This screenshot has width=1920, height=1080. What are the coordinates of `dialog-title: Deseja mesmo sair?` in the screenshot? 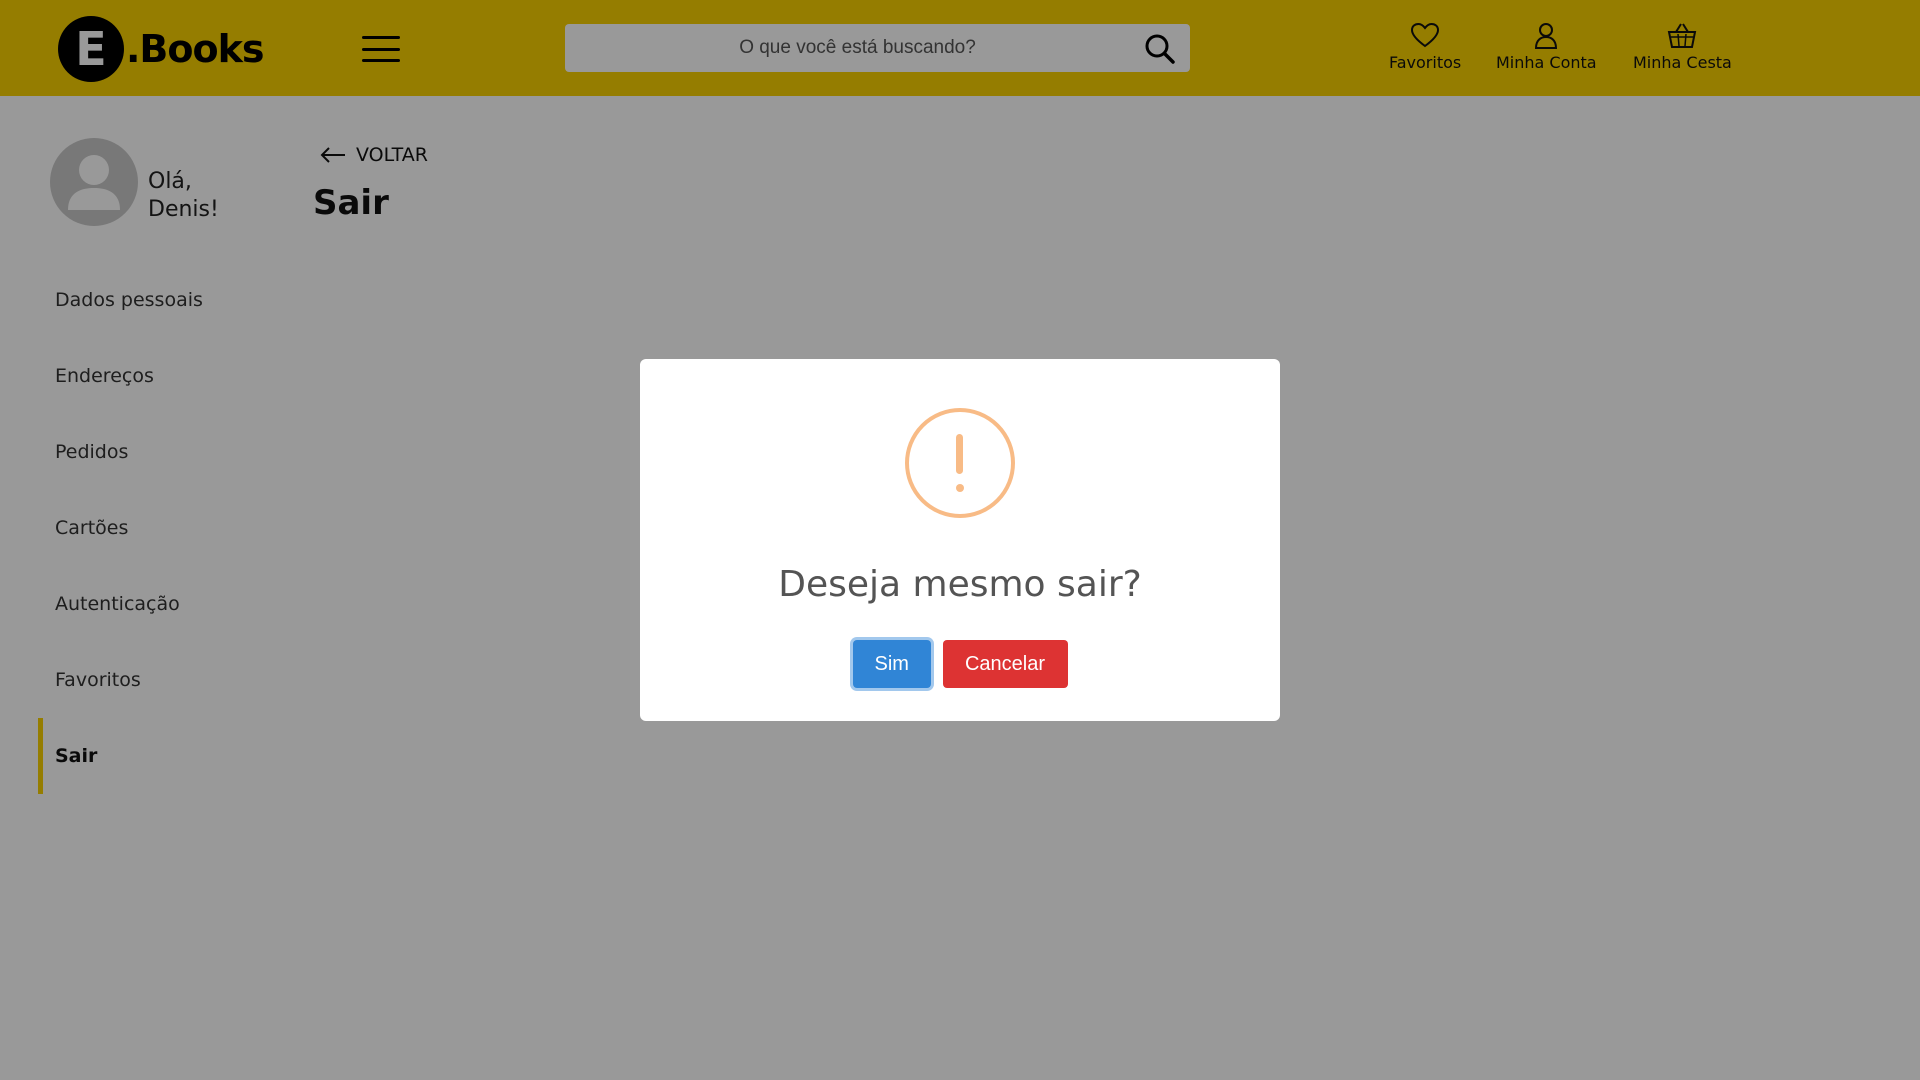 It's located at (960, 584).